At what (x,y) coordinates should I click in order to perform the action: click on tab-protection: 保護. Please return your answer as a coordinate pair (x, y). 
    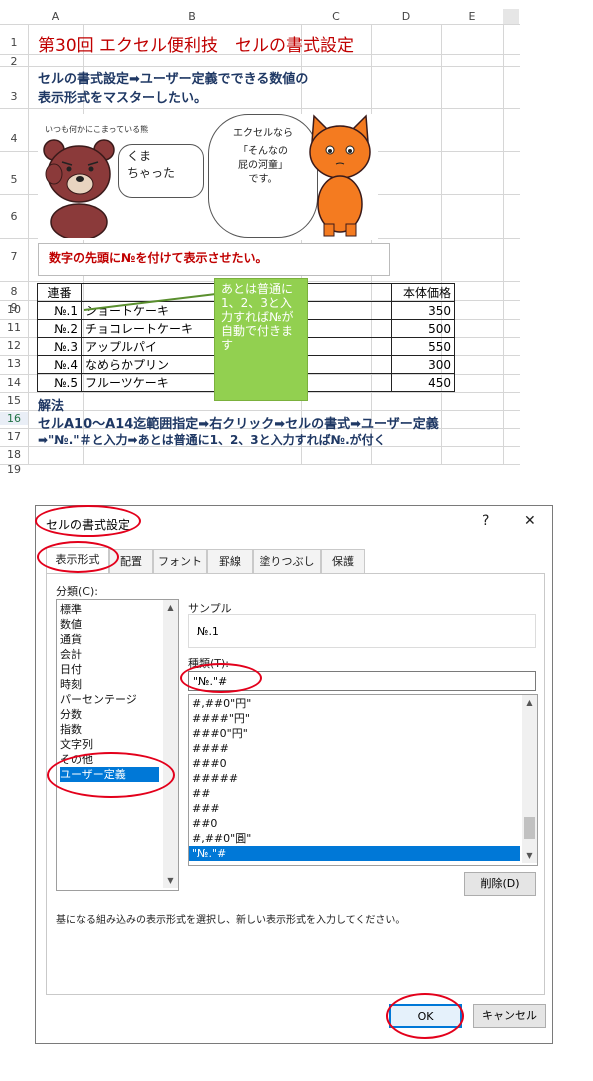
    Looking at the image, I should click on (343, 561).